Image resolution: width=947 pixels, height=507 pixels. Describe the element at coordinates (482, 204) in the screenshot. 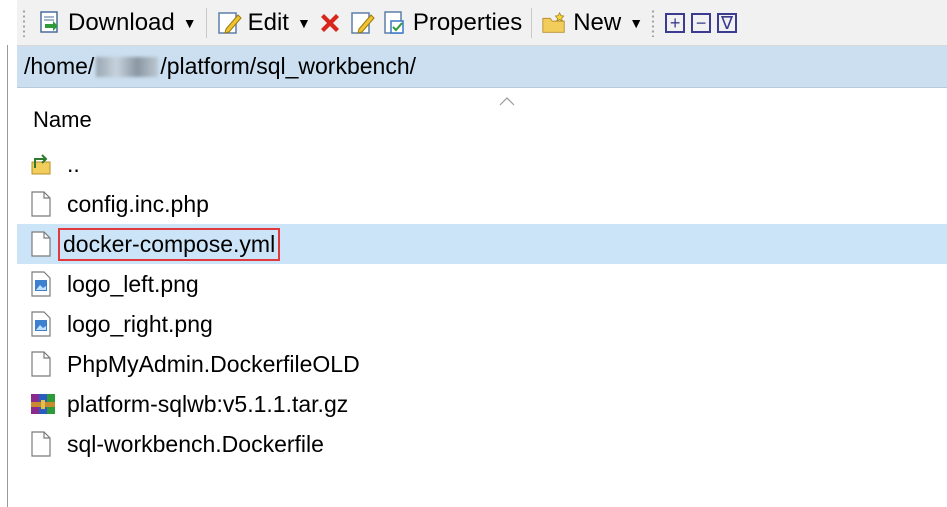

I see `file-row: config.inc.php` at that location.